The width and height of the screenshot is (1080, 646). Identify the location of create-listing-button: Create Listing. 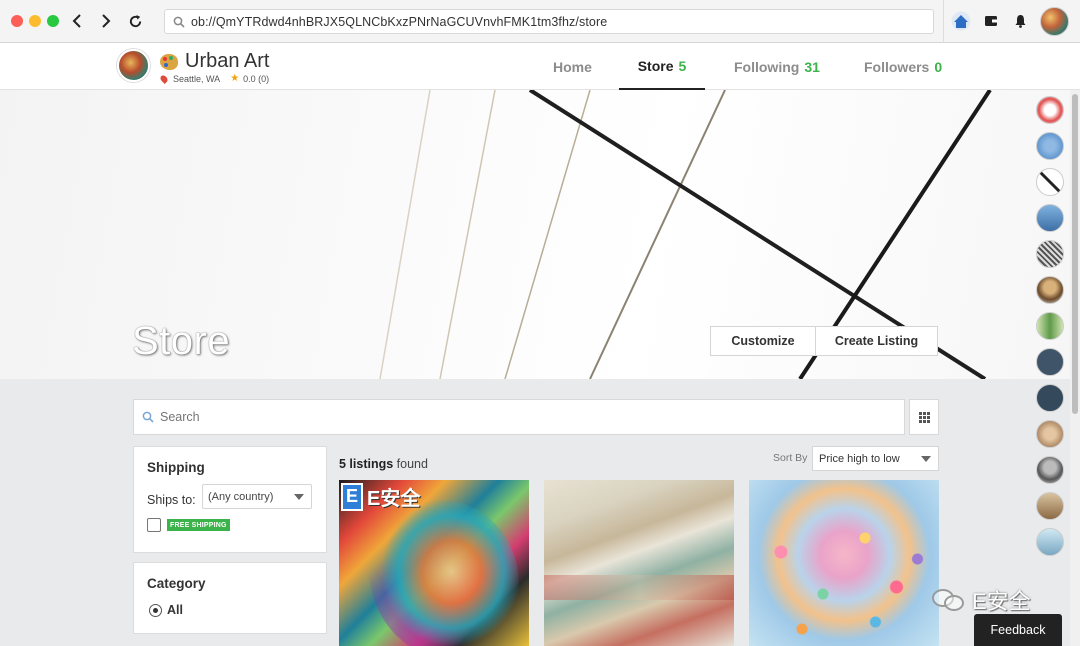
(876, 341).